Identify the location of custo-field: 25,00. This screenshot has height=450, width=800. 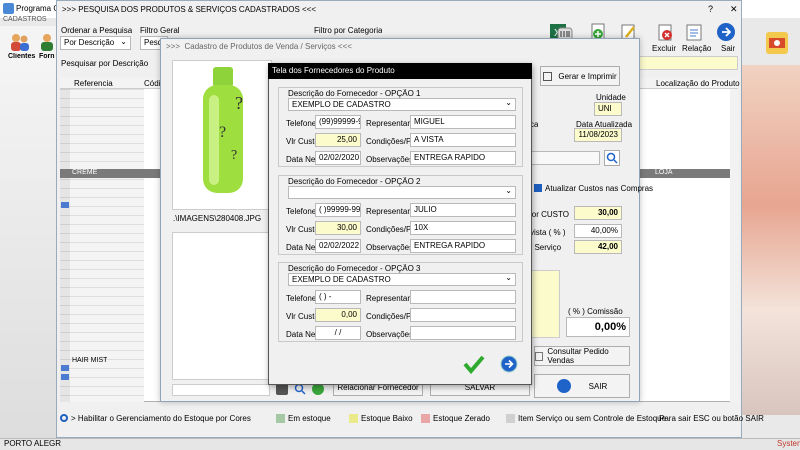
(338, 140).